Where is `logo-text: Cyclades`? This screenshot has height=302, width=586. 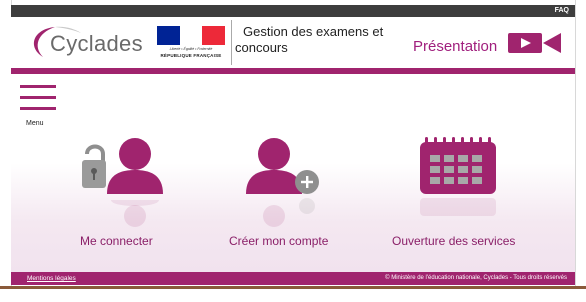
logo-text: Cyclades is located at coordinates (96, 43).